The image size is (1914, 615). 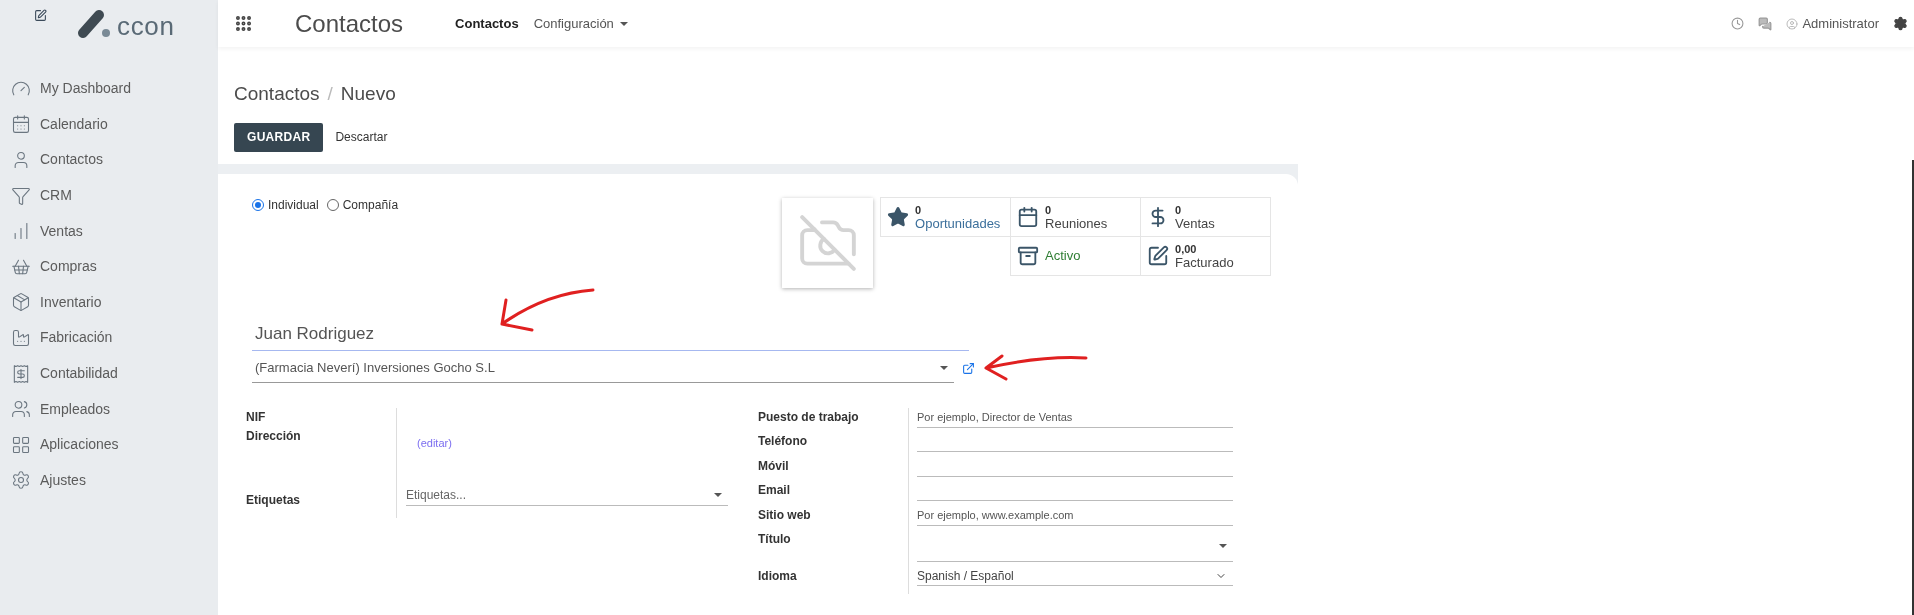 What do you see at coordinates (109, 338) in the screenshot?
I see `sidebar-item: Fabricación` at bounding box center [109, 338].